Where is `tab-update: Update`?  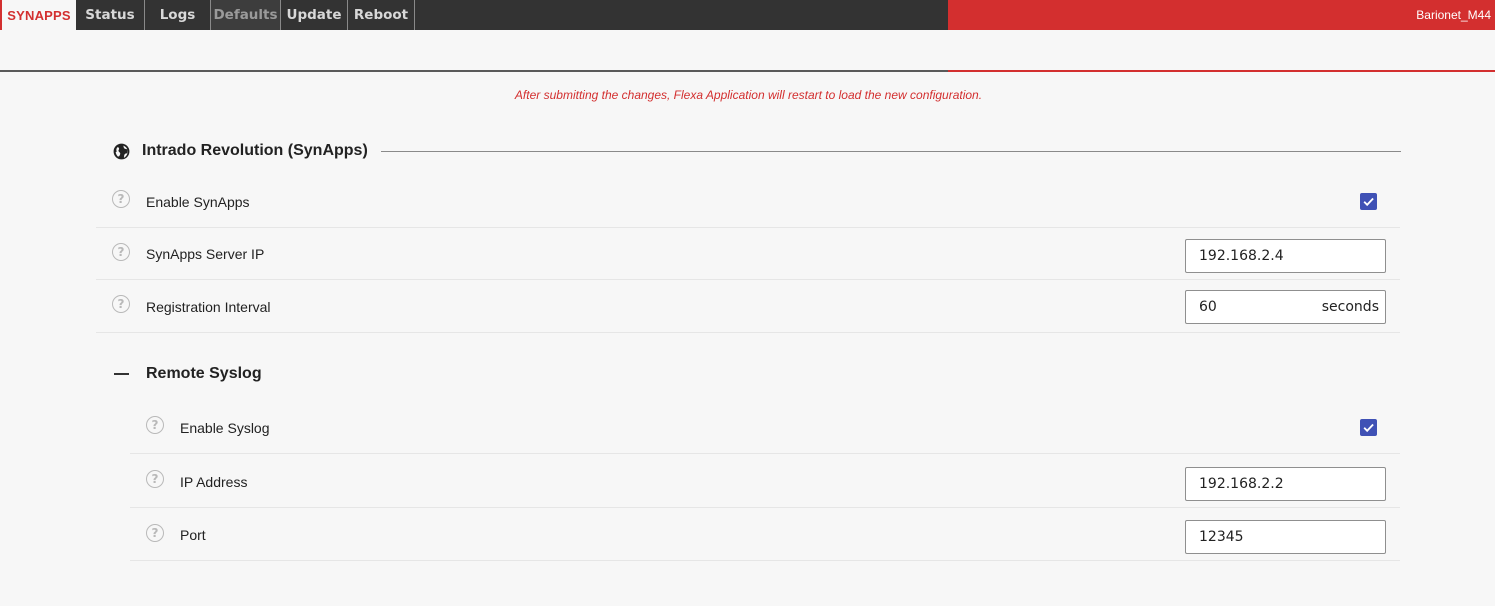
tab-update: Update is located at coordinates (314, 15).